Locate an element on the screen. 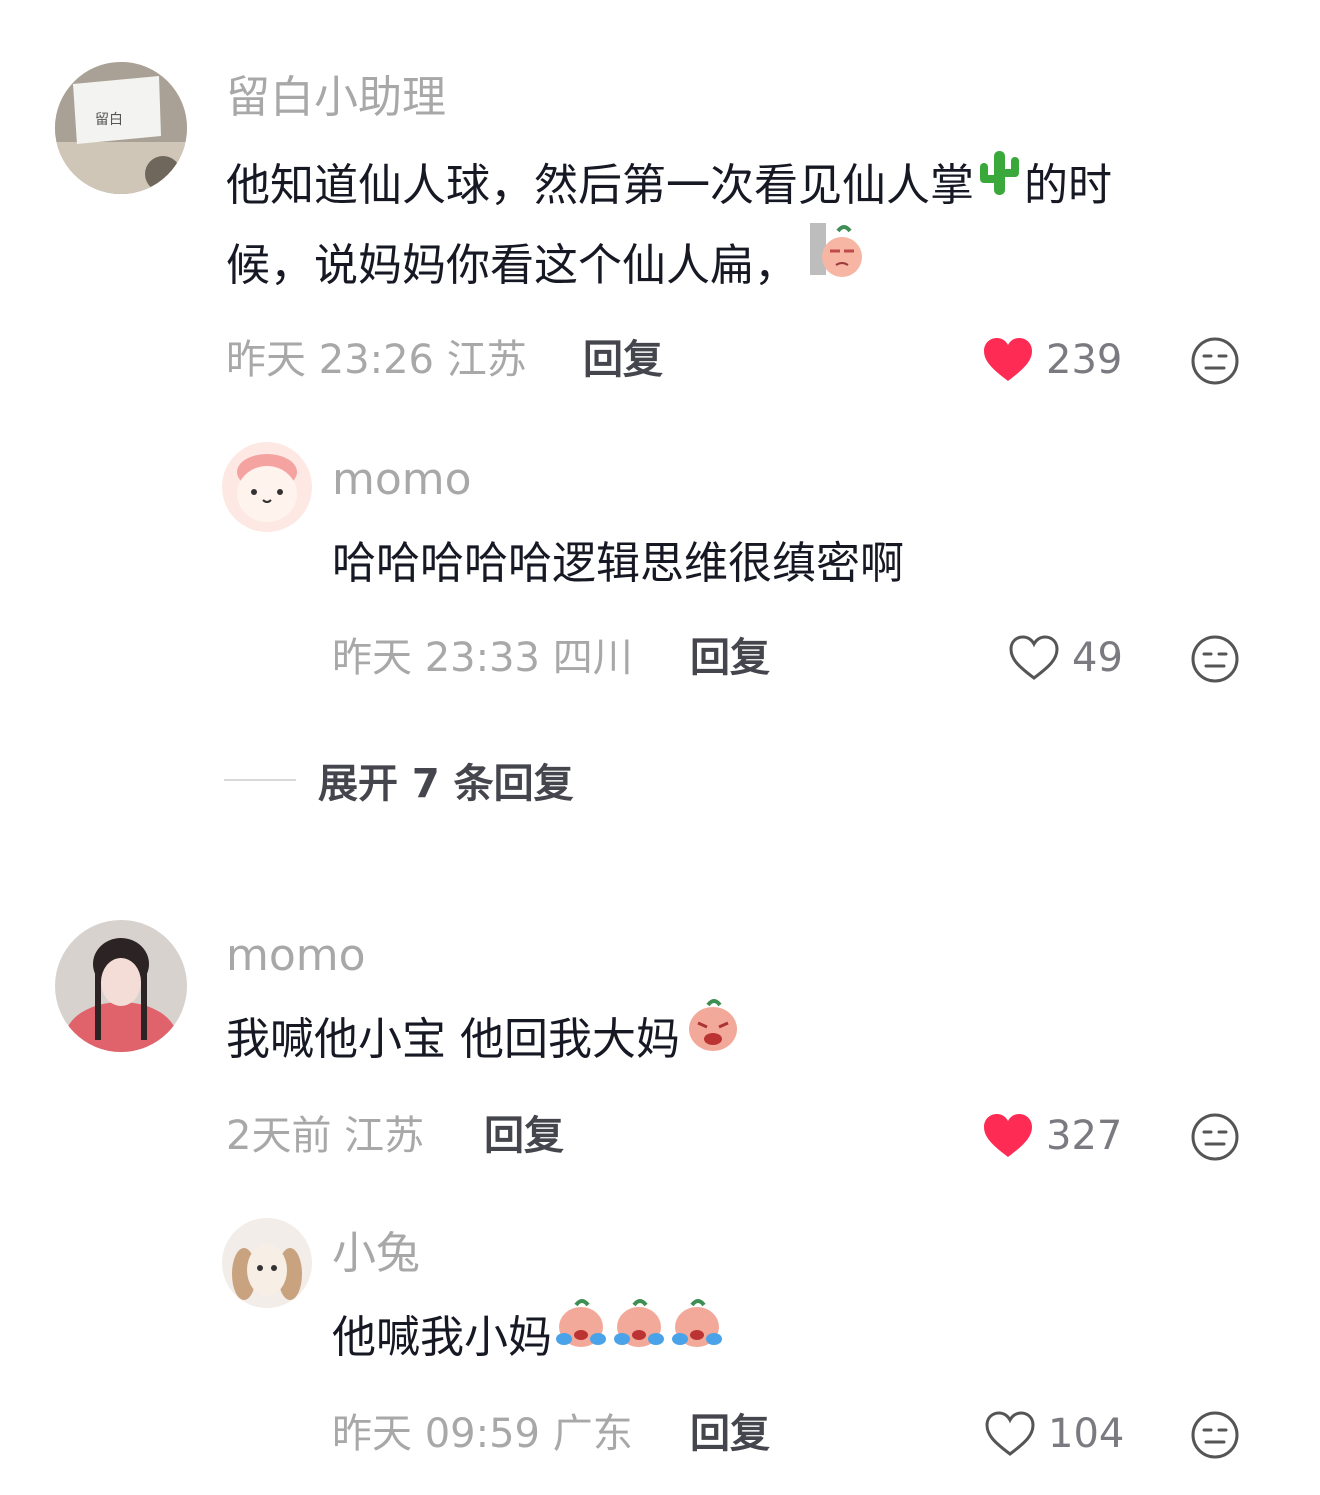 The height and width of the screenshot is (1495, 1320). avatar: 留白 is located at coordinates (121, 128).